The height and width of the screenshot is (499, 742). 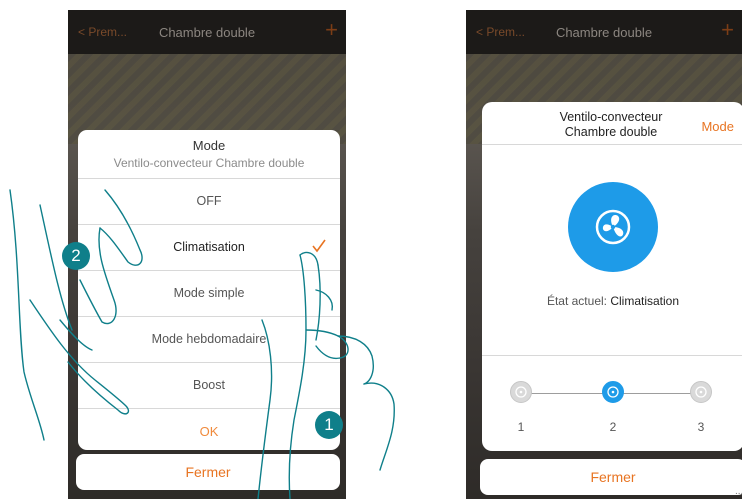 I want to click on step-2-badge: 2, so click(x=76, y=256).